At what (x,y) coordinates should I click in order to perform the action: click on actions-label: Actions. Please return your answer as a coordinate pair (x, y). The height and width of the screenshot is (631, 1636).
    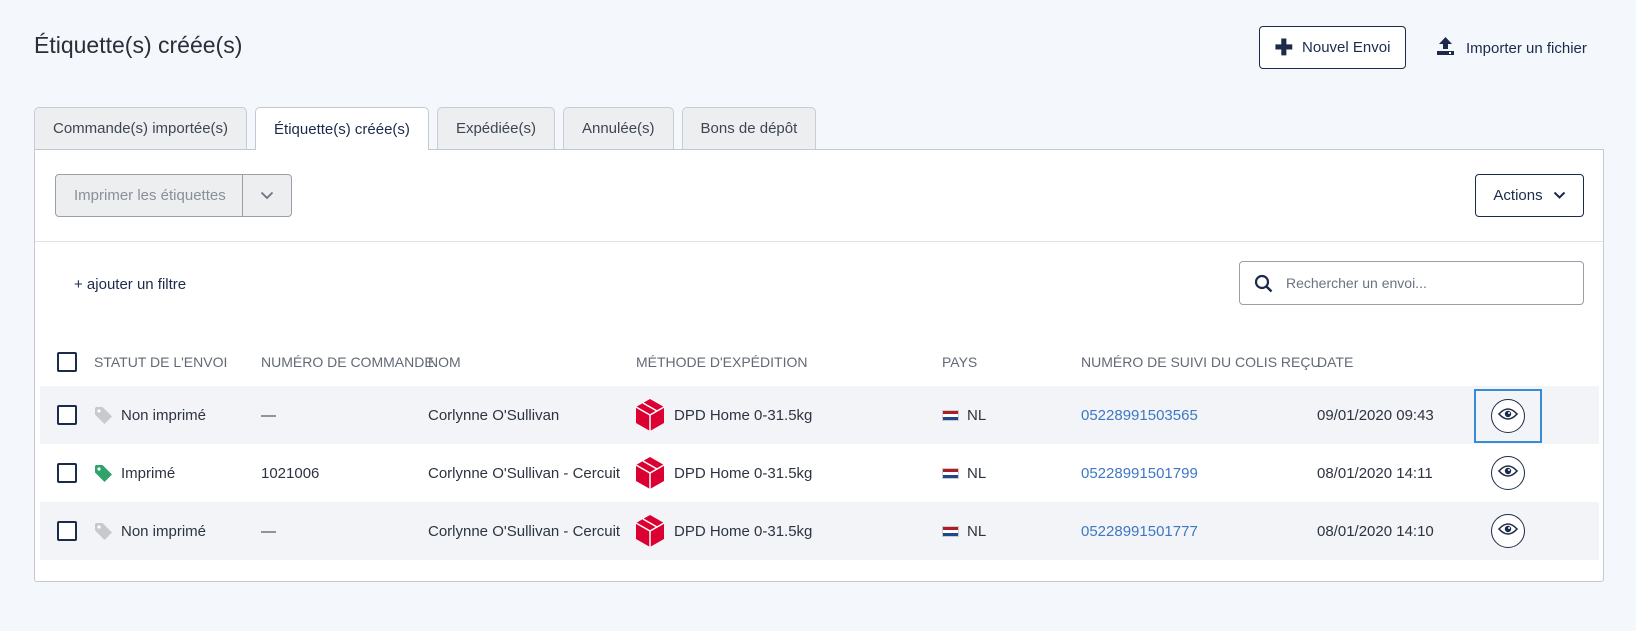
    Looking at the image, I should click on (1518, 195).